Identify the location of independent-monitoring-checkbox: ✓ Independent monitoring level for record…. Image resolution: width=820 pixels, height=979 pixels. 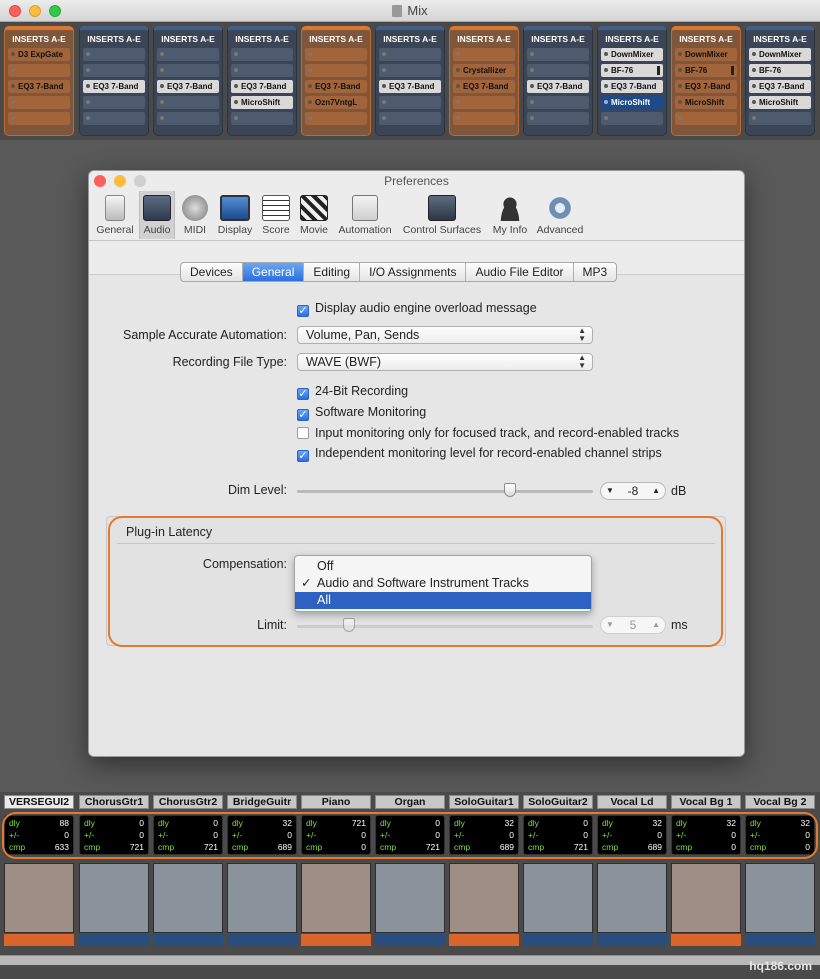
(479, 453).